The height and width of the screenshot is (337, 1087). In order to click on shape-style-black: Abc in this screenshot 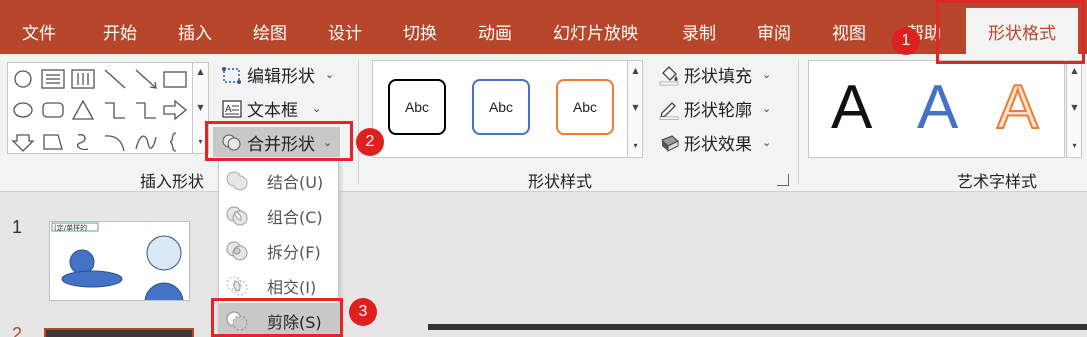, I will do `click(417, 107)`.